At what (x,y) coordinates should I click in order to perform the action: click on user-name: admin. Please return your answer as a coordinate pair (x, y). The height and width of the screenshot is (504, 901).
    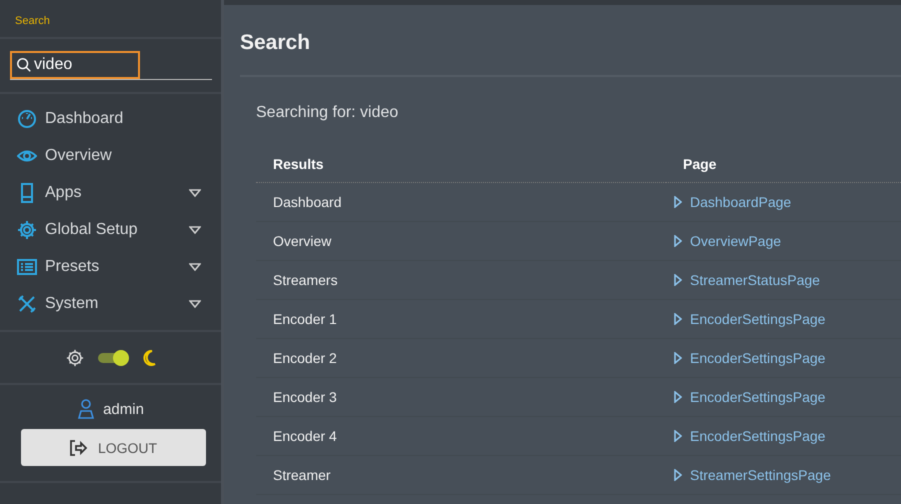
    Looking at the image, I should click on (123, 409).